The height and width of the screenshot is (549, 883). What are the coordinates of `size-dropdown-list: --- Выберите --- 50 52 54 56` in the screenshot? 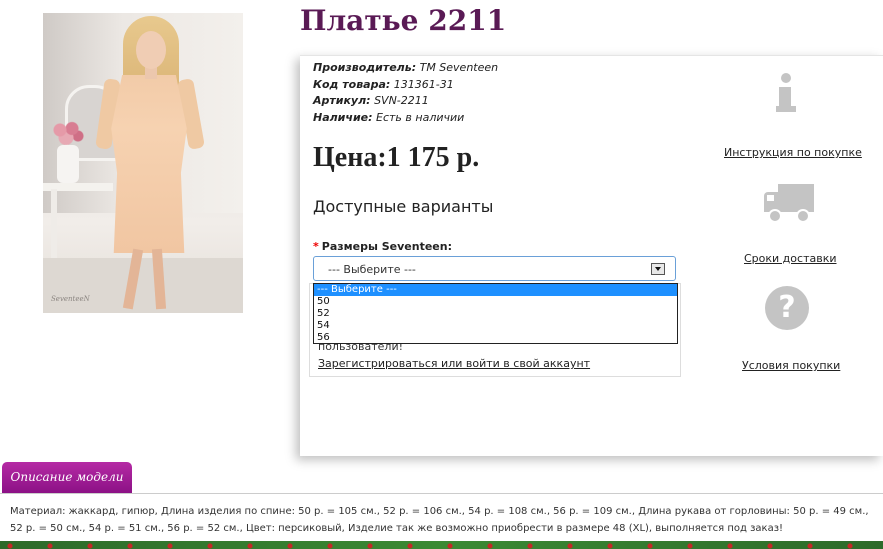 It's located at (495, 313).